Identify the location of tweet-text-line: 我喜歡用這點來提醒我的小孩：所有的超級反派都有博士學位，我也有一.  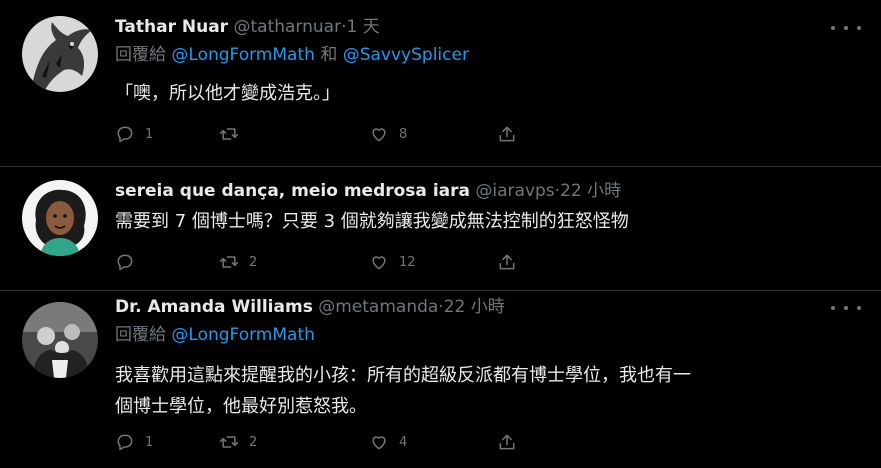
(403, 375).